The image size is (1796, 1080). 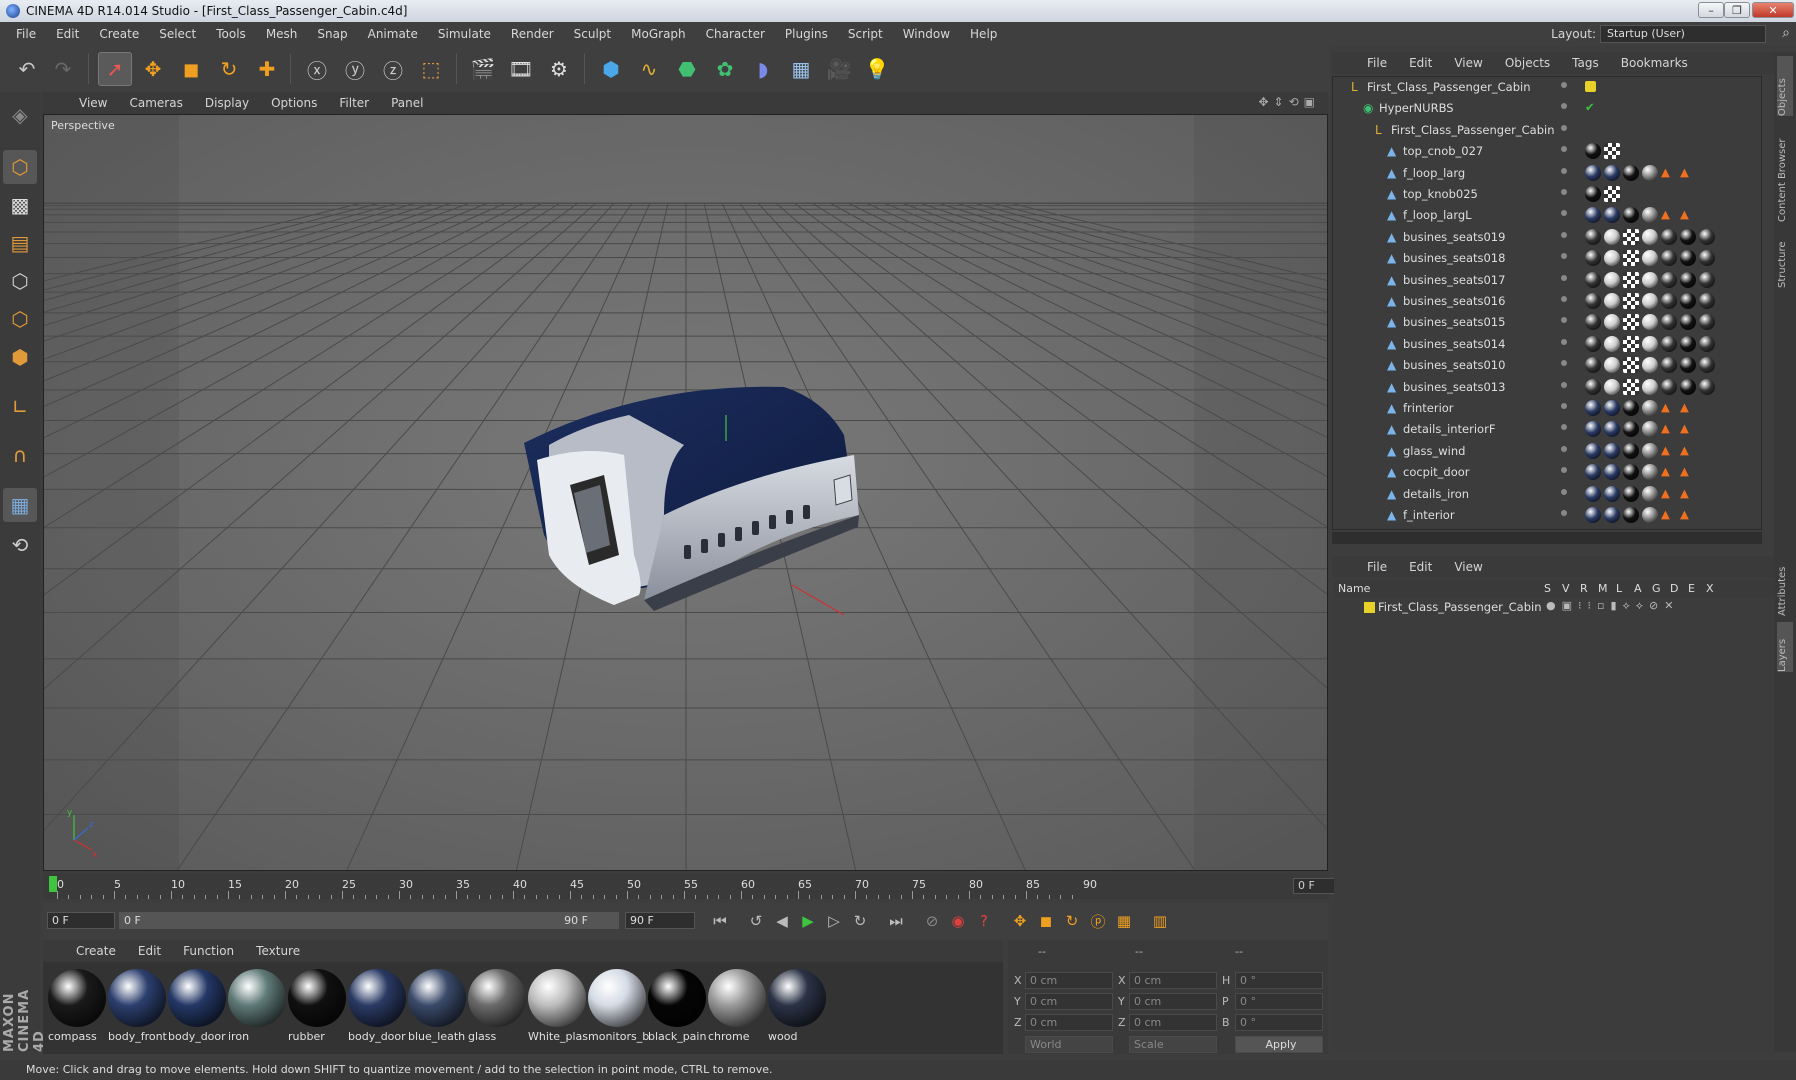 I want to click on object-name: busines_seats016, so click(x=1454, y=301).